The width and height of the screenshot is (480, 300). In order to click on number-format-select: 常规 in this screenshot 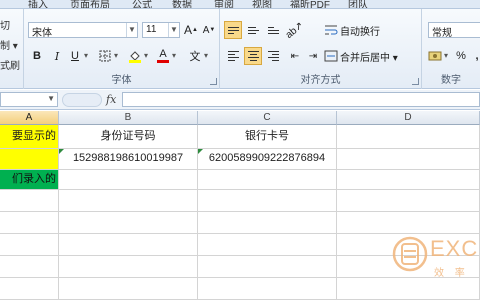, I will do `click(454, 30)`.